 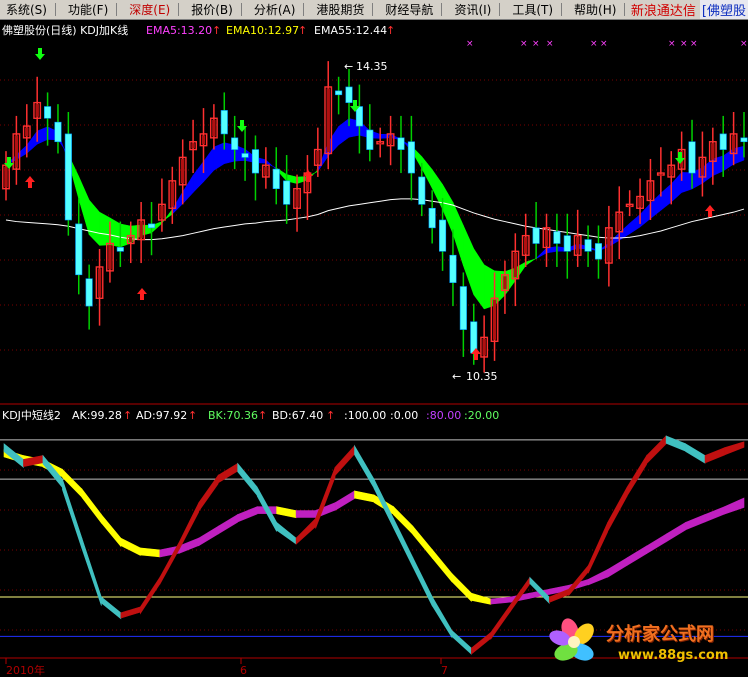 I want to click on line-0-label: :0.00, so click(x=404, y=415).